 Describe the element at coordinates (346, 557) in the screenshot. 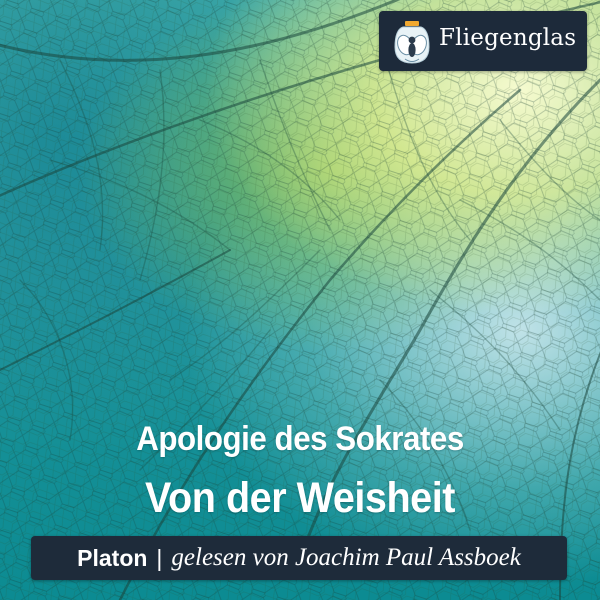

I see `reader-credit: gelesen von Joachim Paul Assboek` at that location.